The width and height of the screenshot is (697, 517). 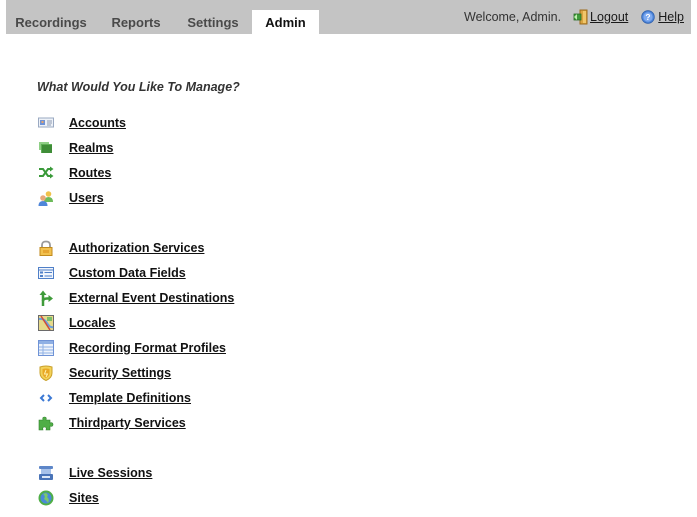 What do you see at coordinates (68, 498) in the screenshot?
I see `menu-item-sites: Sites` at bounding box center [68, 498].